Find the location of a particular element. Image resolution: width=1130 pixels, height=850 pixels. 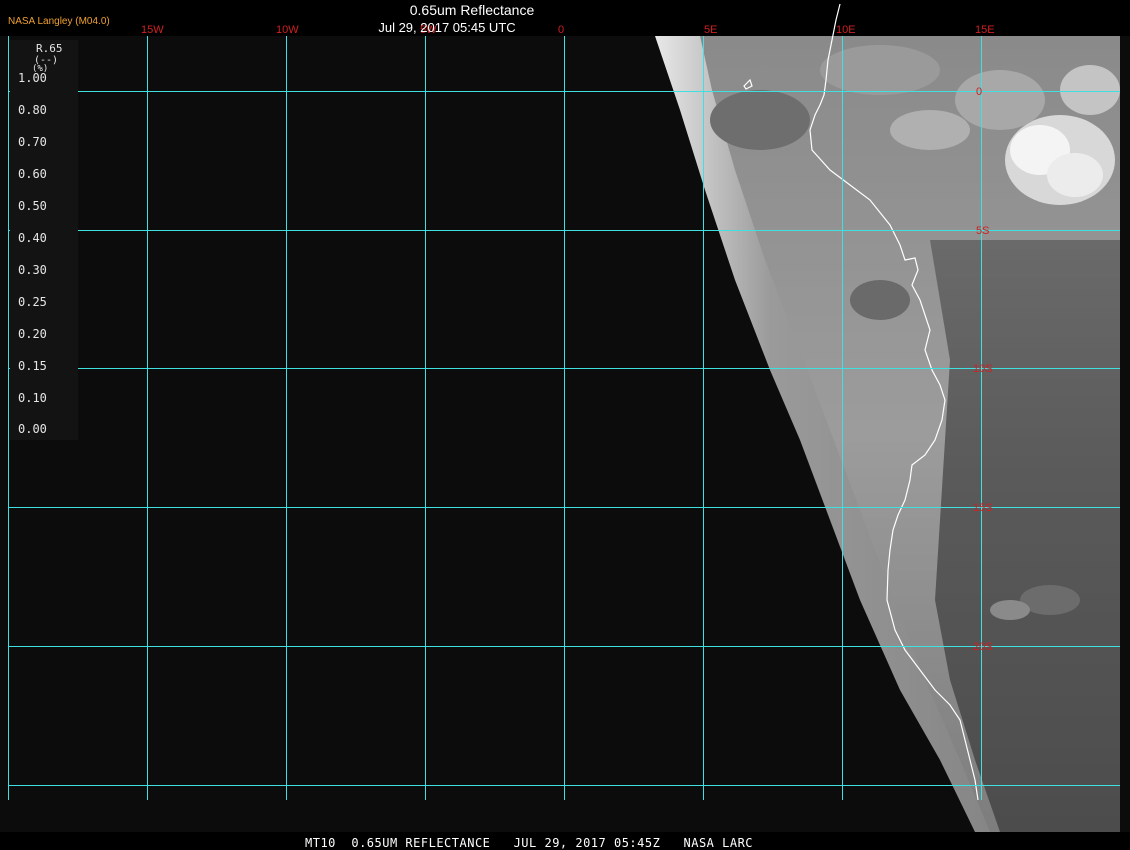

image-timestamp: Jul 29, 2017 05:45 UTC is located at coordinates (447, 27).